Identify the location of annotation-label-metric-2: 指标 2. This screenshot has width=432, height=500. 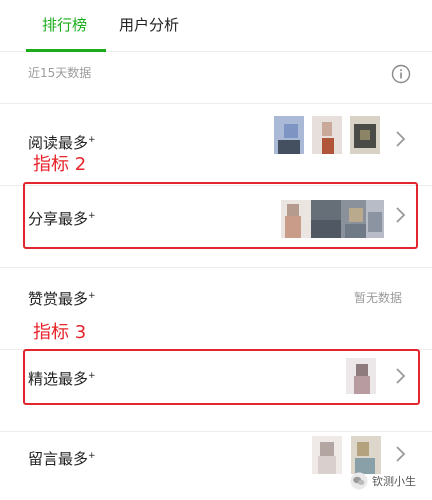
(60, 164).